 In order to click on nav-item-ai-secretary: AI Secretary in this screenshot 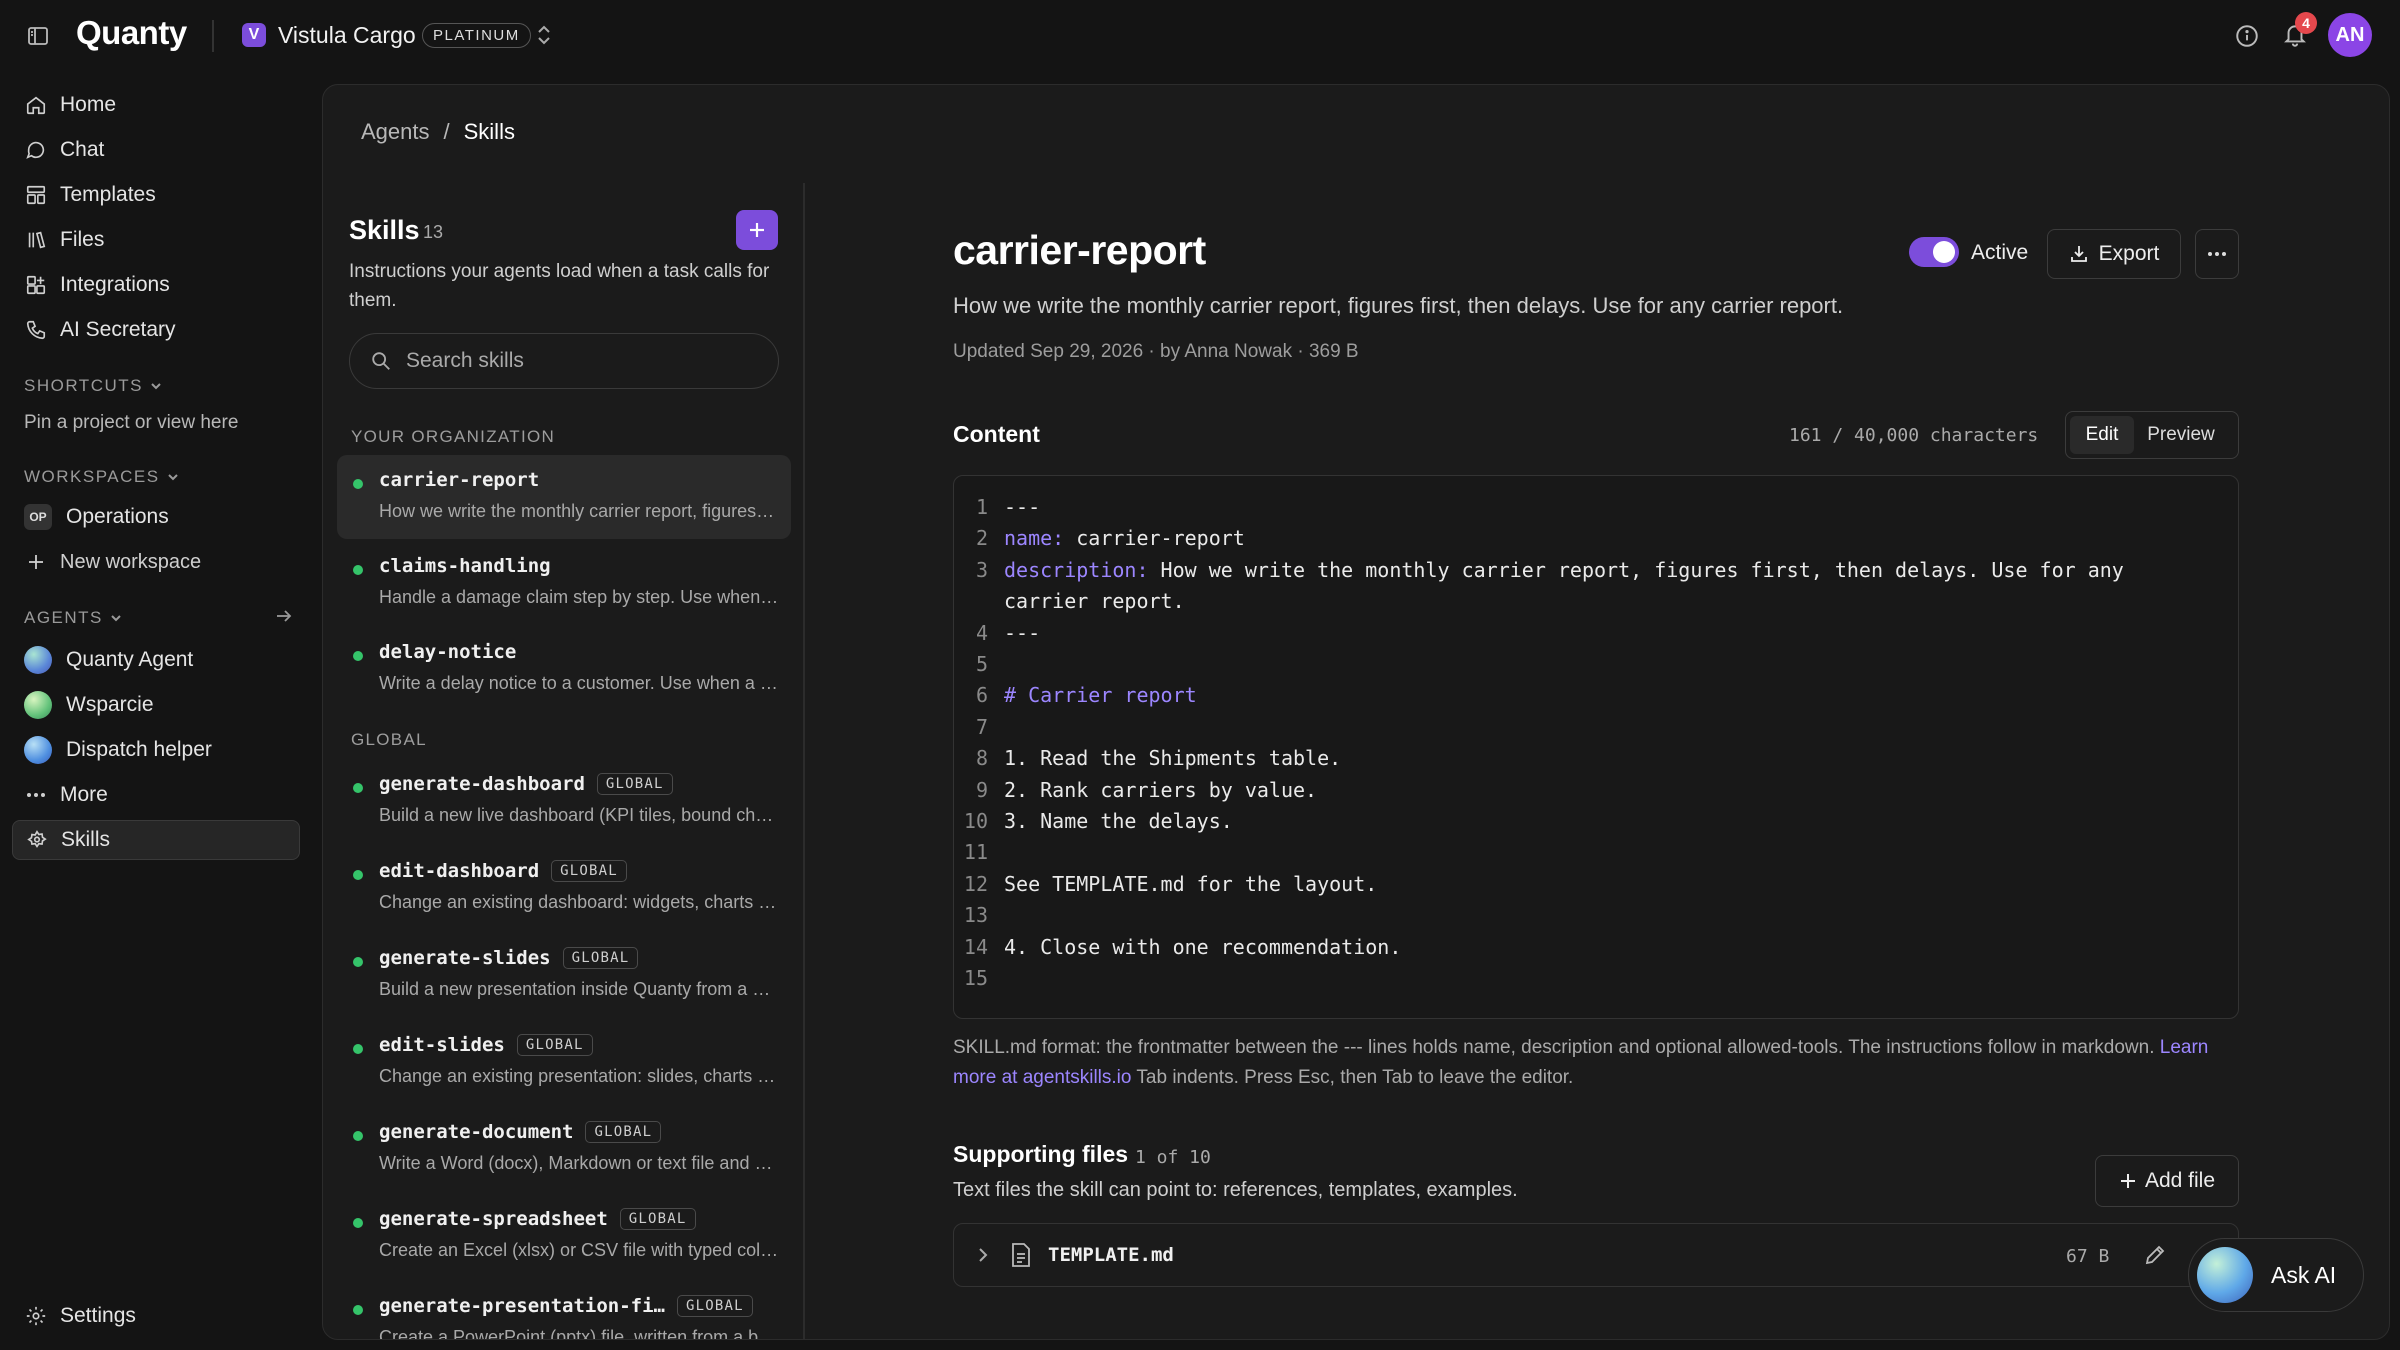, I will do `click(156, 330)`.